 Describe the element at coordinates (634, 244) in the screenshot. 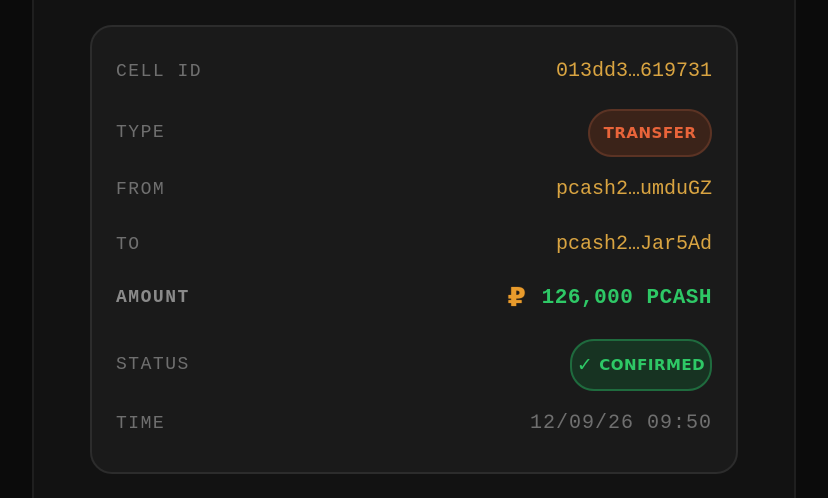

I see `to-address: pcash2…Jar5Ad` at that location.